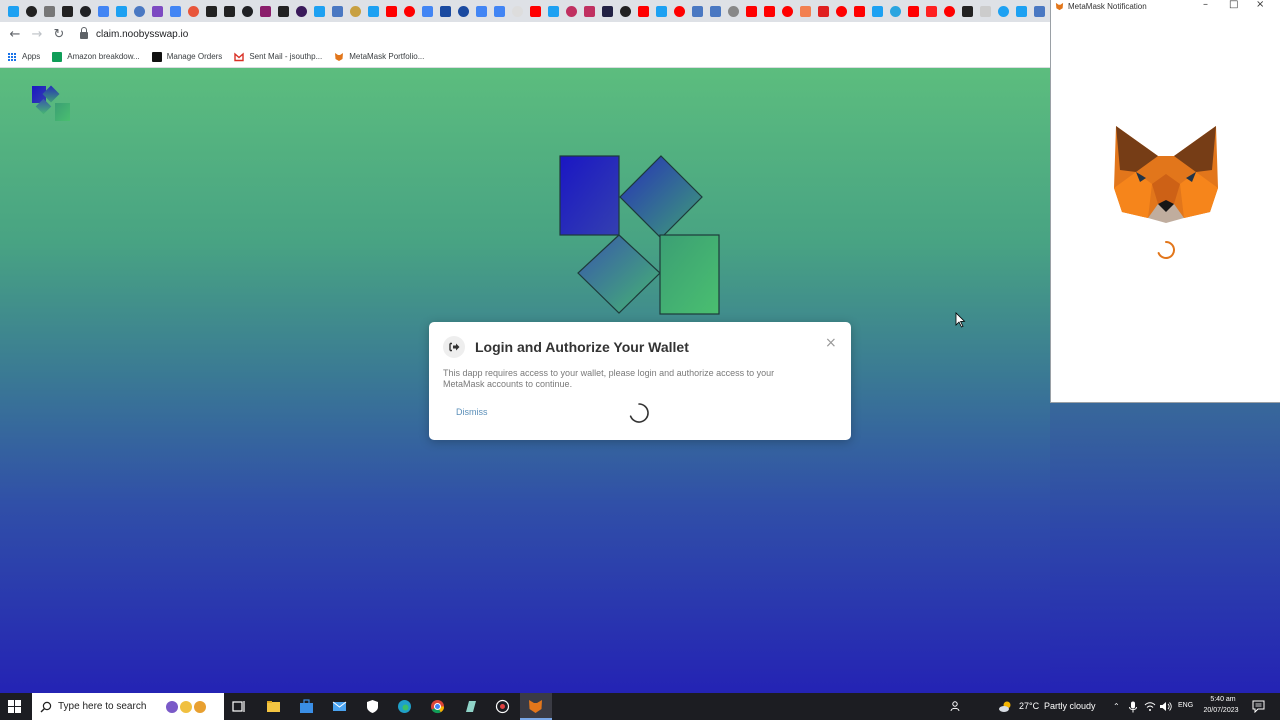  I want to click on weather-temperature: 27°C, so click(1029, 706).